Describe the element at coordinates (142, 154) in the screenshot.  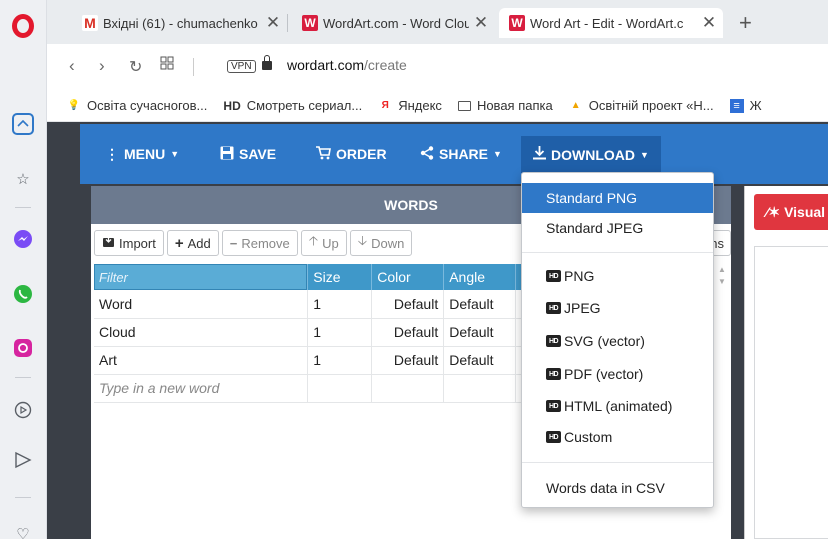
I see `menu-button: ⋮ MENU ▼` at that location.